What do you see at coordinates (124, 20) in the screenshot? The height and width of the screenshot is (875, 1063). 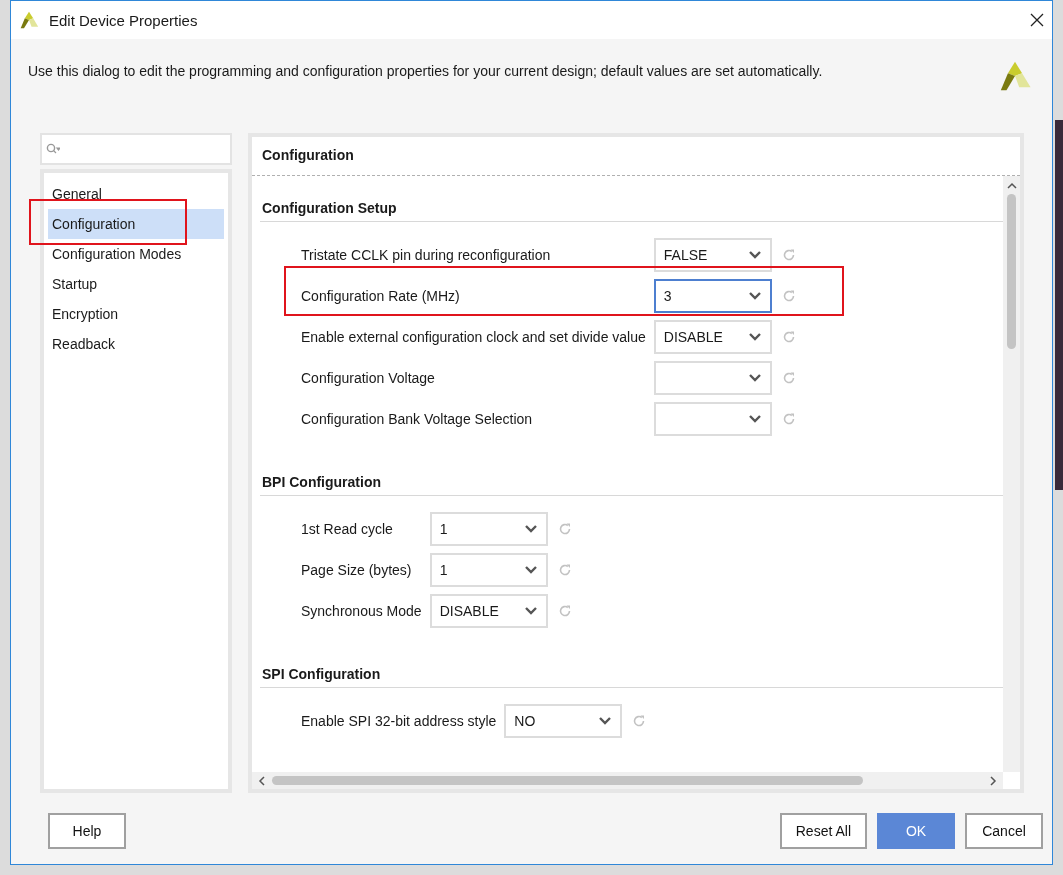 I see `window-title: Edit Device Properties` at bounding box center [124, 20].